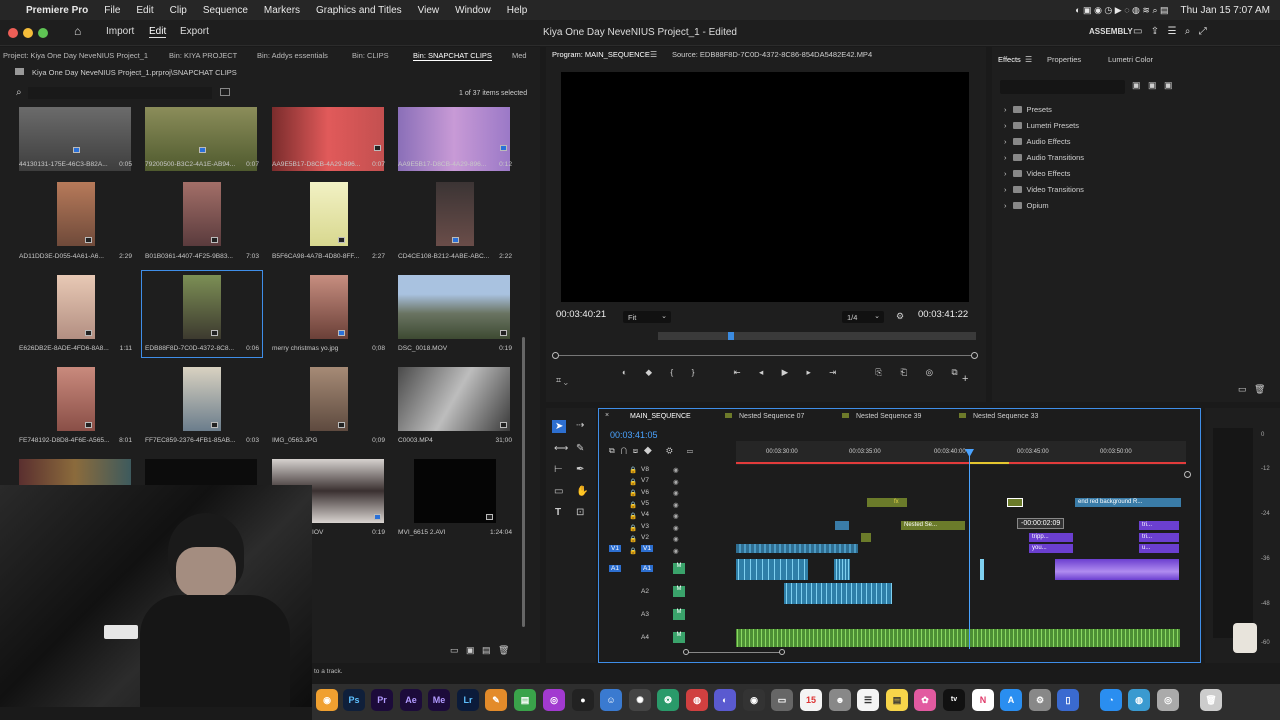 The width and height of the screenshot is (1280, 720). What do you see at coordinates (697, 700) in the screenshot?
I see `chrome-icon: ◍` at bounding box center [697, 700].